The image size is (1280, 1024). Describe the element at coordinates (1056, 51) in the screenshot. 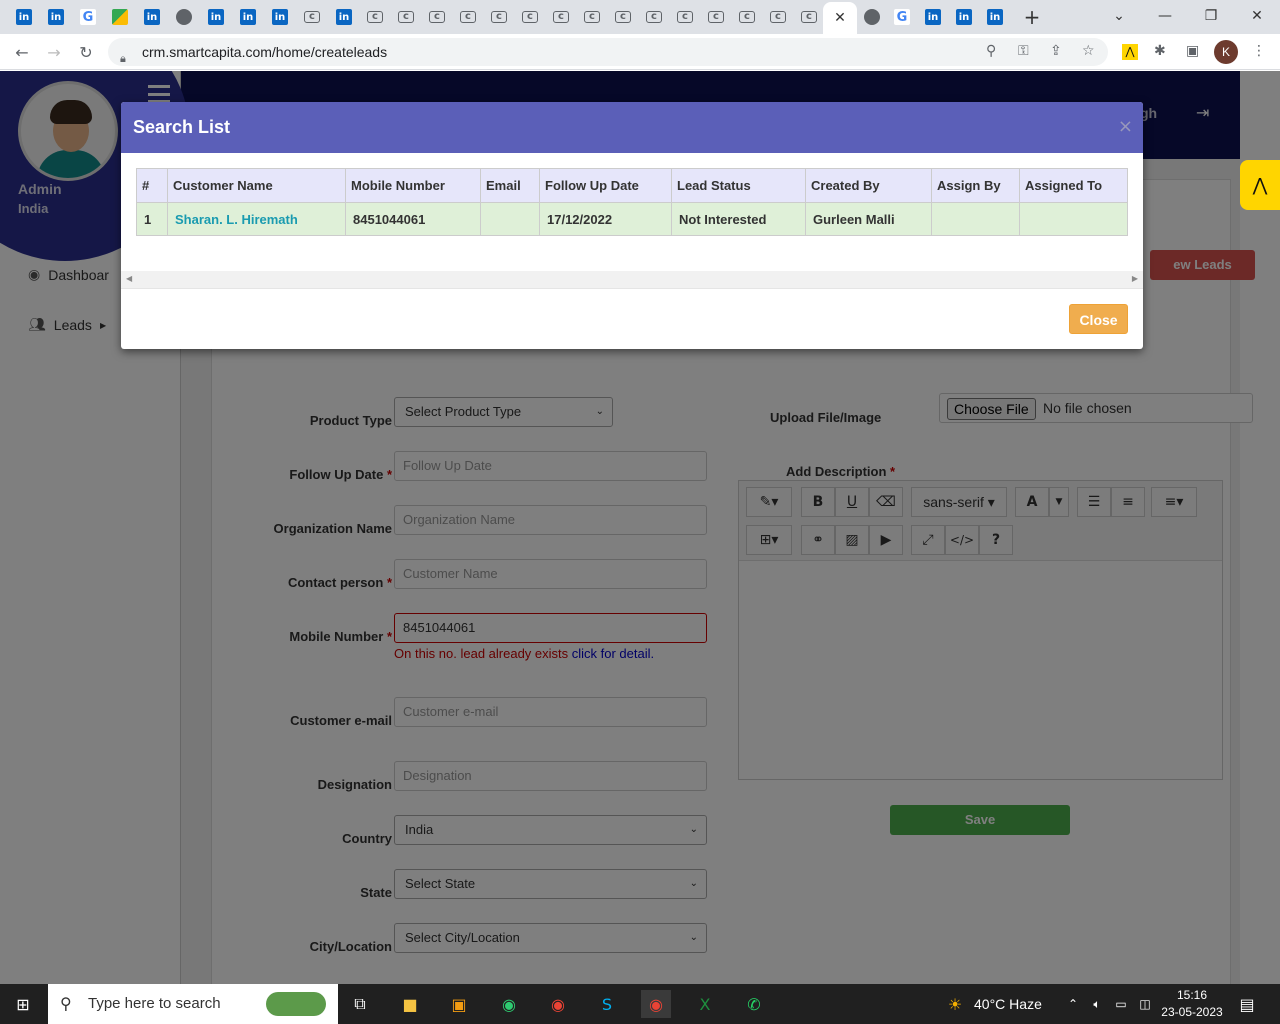

I see `share-icon: ⇪` at that location.